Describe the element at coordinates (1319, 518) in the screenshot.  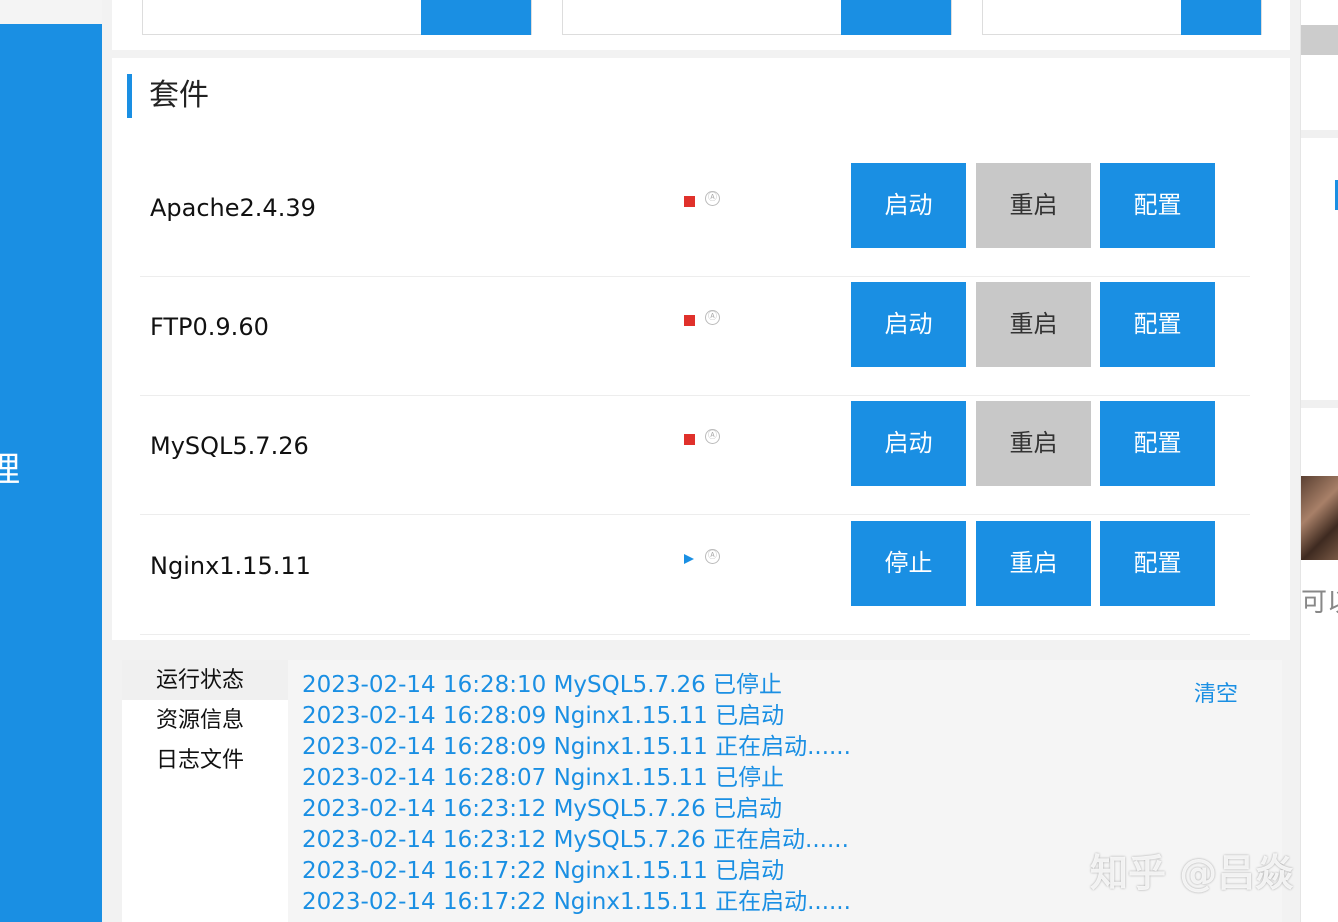
I see `right-panel-image` at that location.